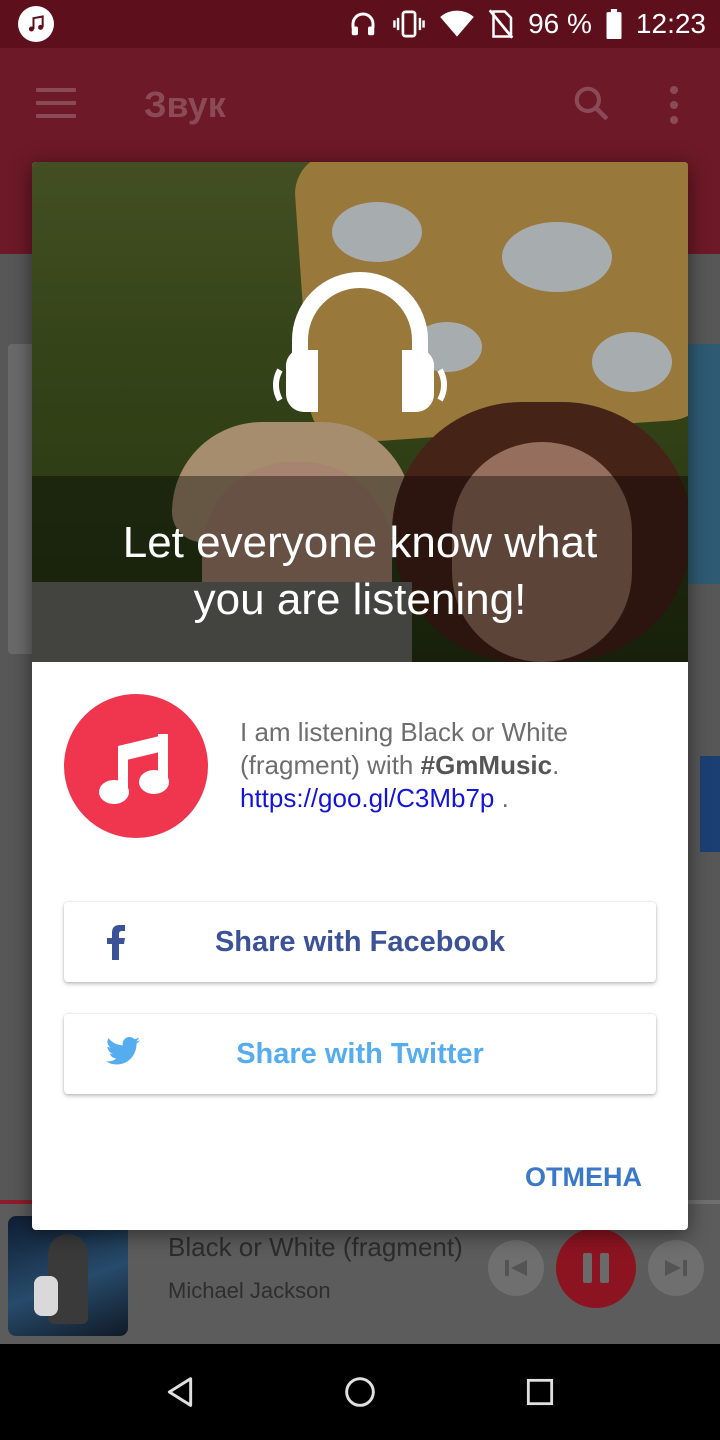 The image size is (720, 1440). What do you see at coordinates (486, 765) in the screenshot?
I see `message-hashtag: #GmMusic` at bounding box center [486, 765].